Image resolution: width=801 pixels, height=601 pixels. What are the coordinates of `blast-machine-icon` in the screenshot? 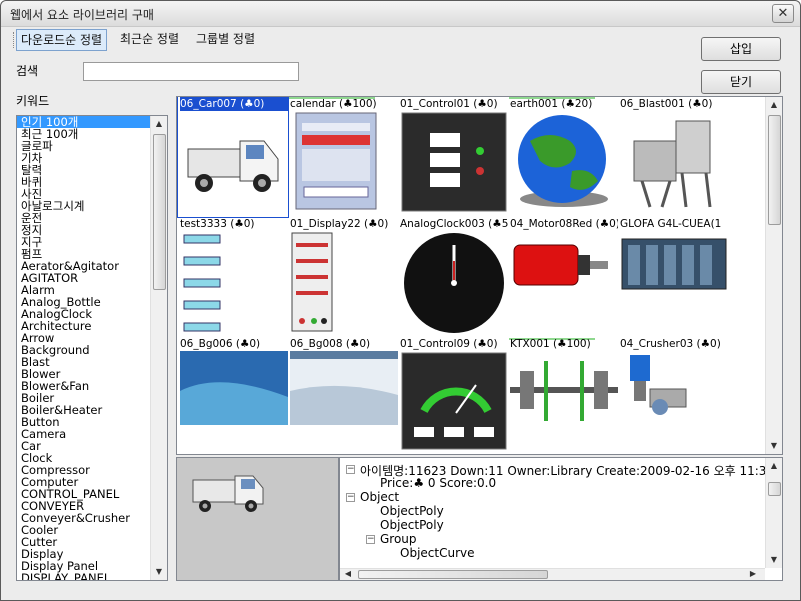 It's located at (674, 163).